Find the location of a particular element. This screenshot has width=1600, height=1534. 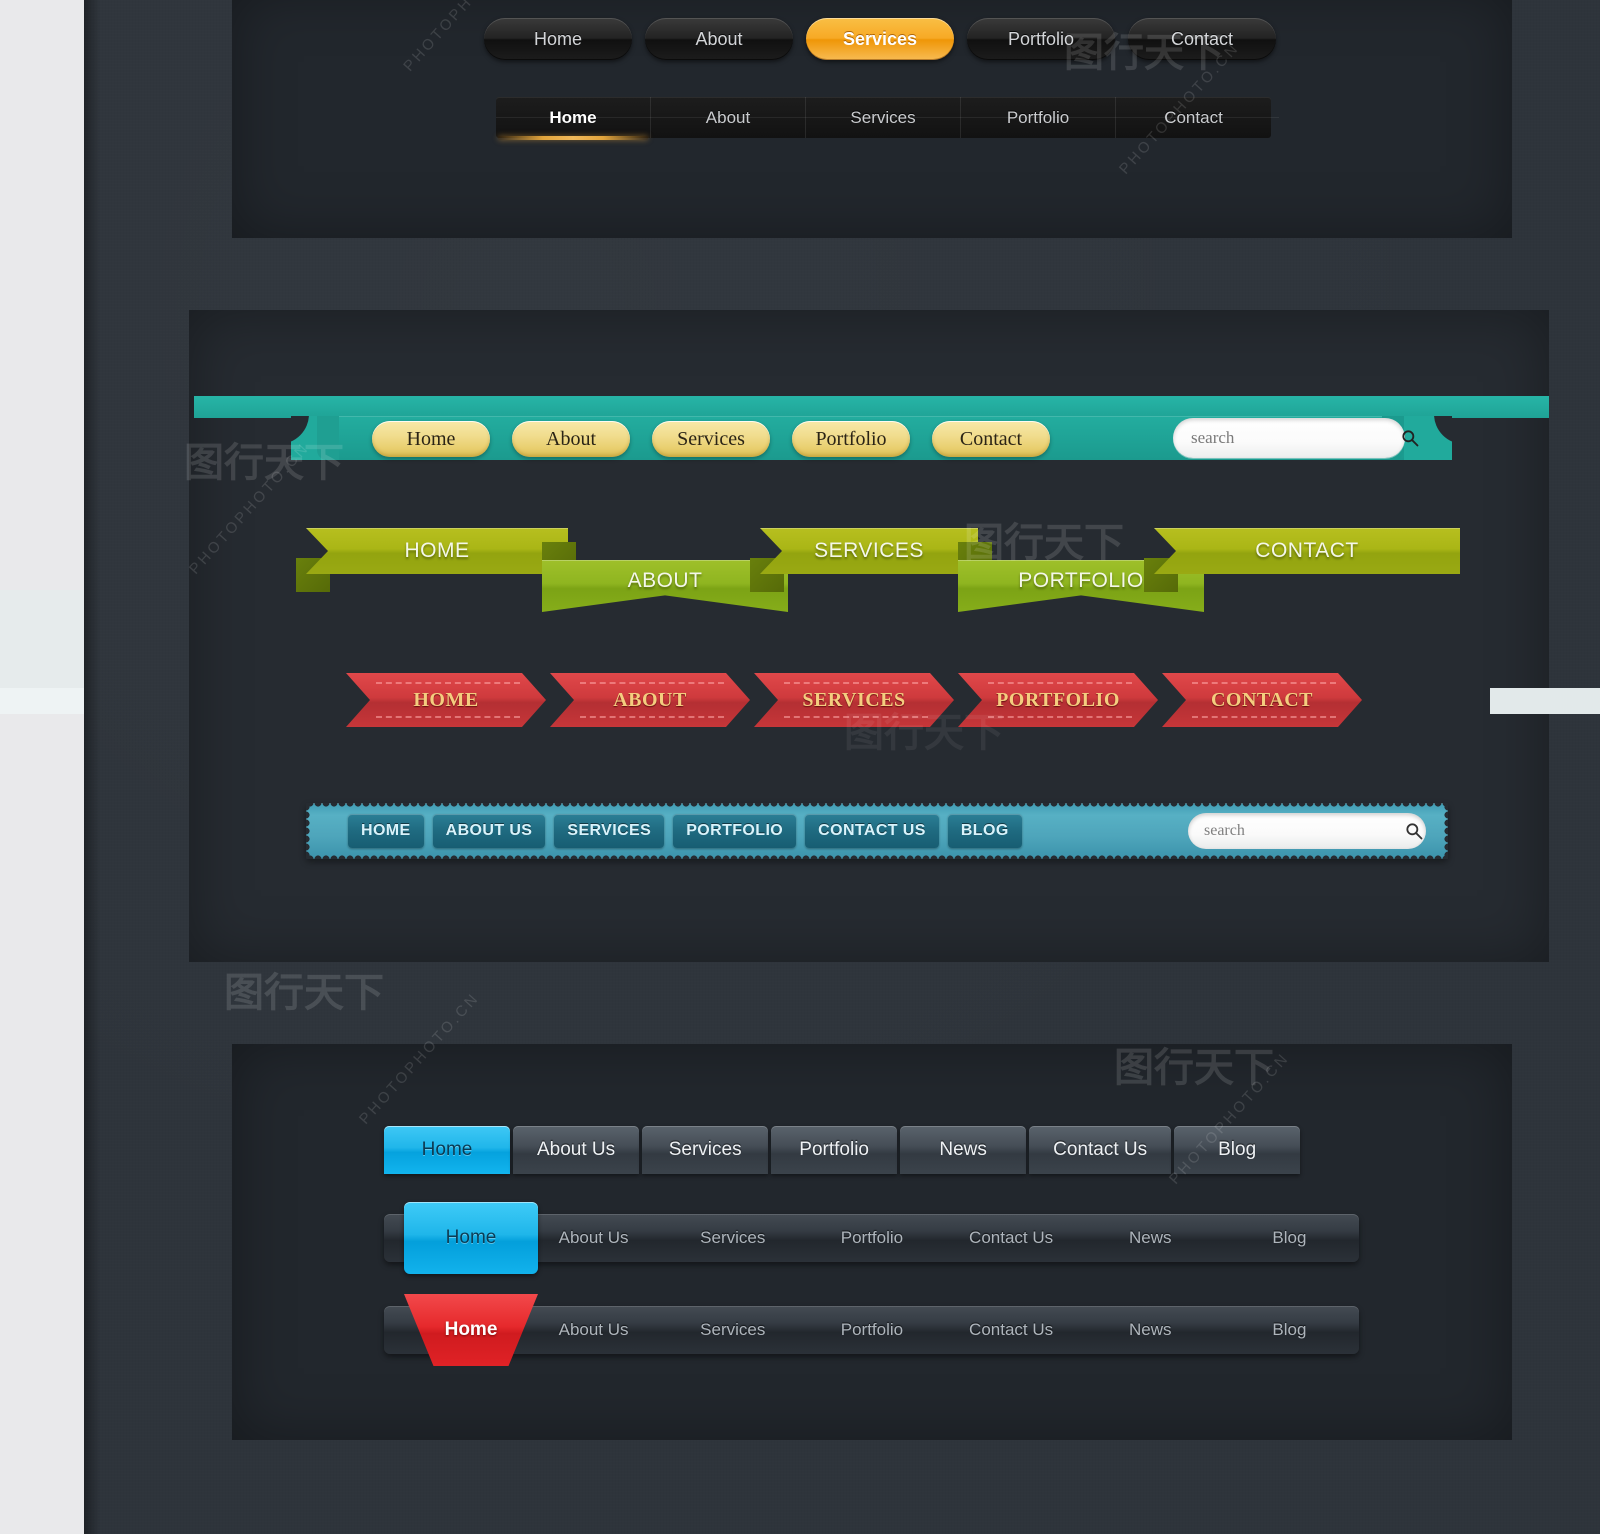

green-ribbon-nav: HOME ABOUT SERVICES PORTFOLIO CONTACT is located at coordinates (842, 569).